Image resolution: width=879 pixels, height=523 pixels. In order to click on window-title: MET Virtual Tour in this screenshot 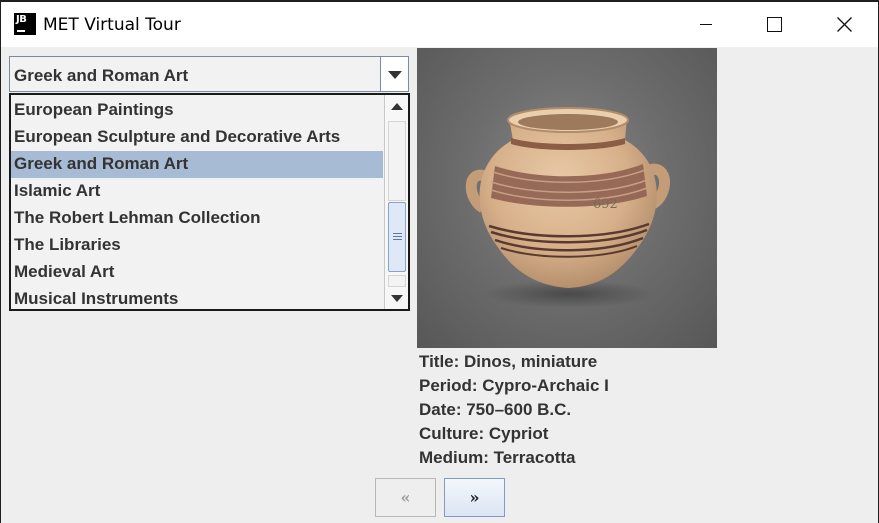, I will do `click(112, 25)`.